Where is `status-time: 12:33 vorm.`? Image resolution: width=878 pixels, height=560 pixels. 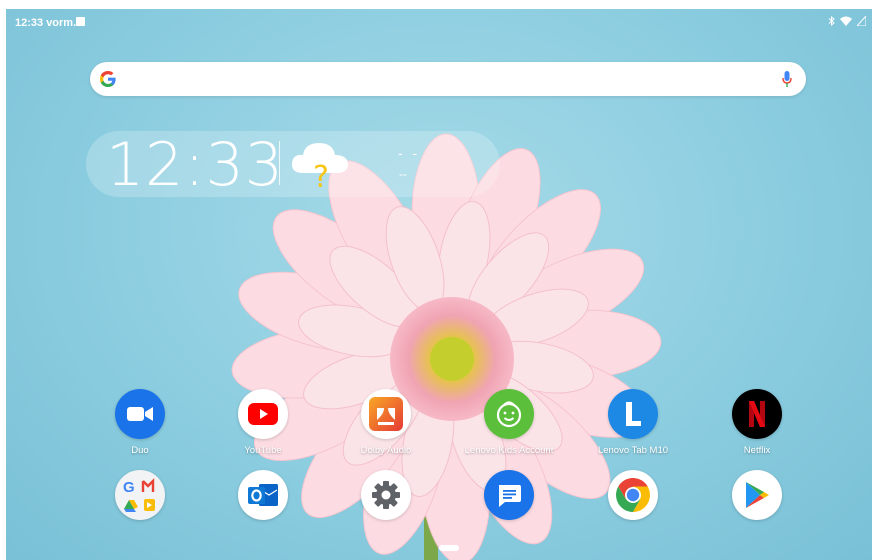 status-time: 12:33 vorm. is located at coordinates (46, 23).